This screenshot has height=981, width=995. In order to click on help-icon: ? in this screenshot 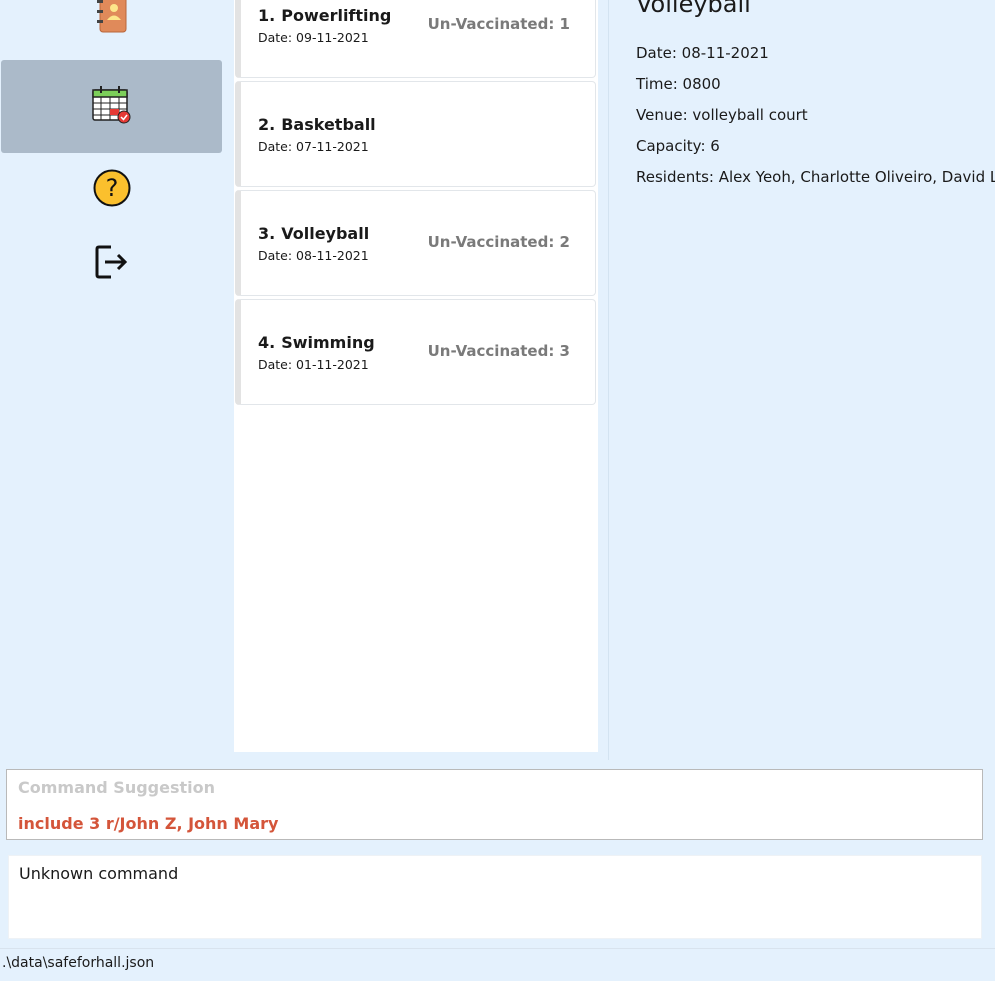, I will do `click(112, 190)`.